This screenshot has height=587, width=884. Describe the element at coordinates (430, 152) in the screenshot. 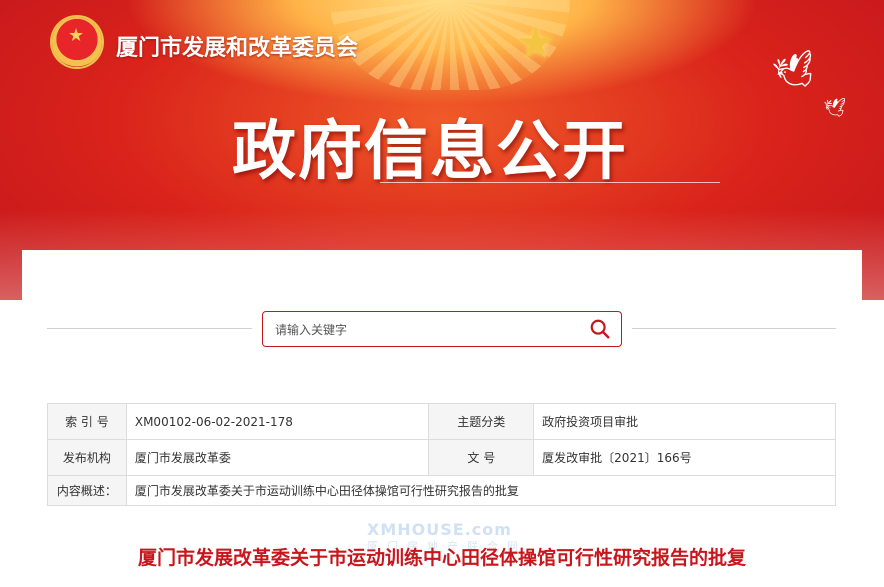

I see `page-title: 政府信息公开` at that location.